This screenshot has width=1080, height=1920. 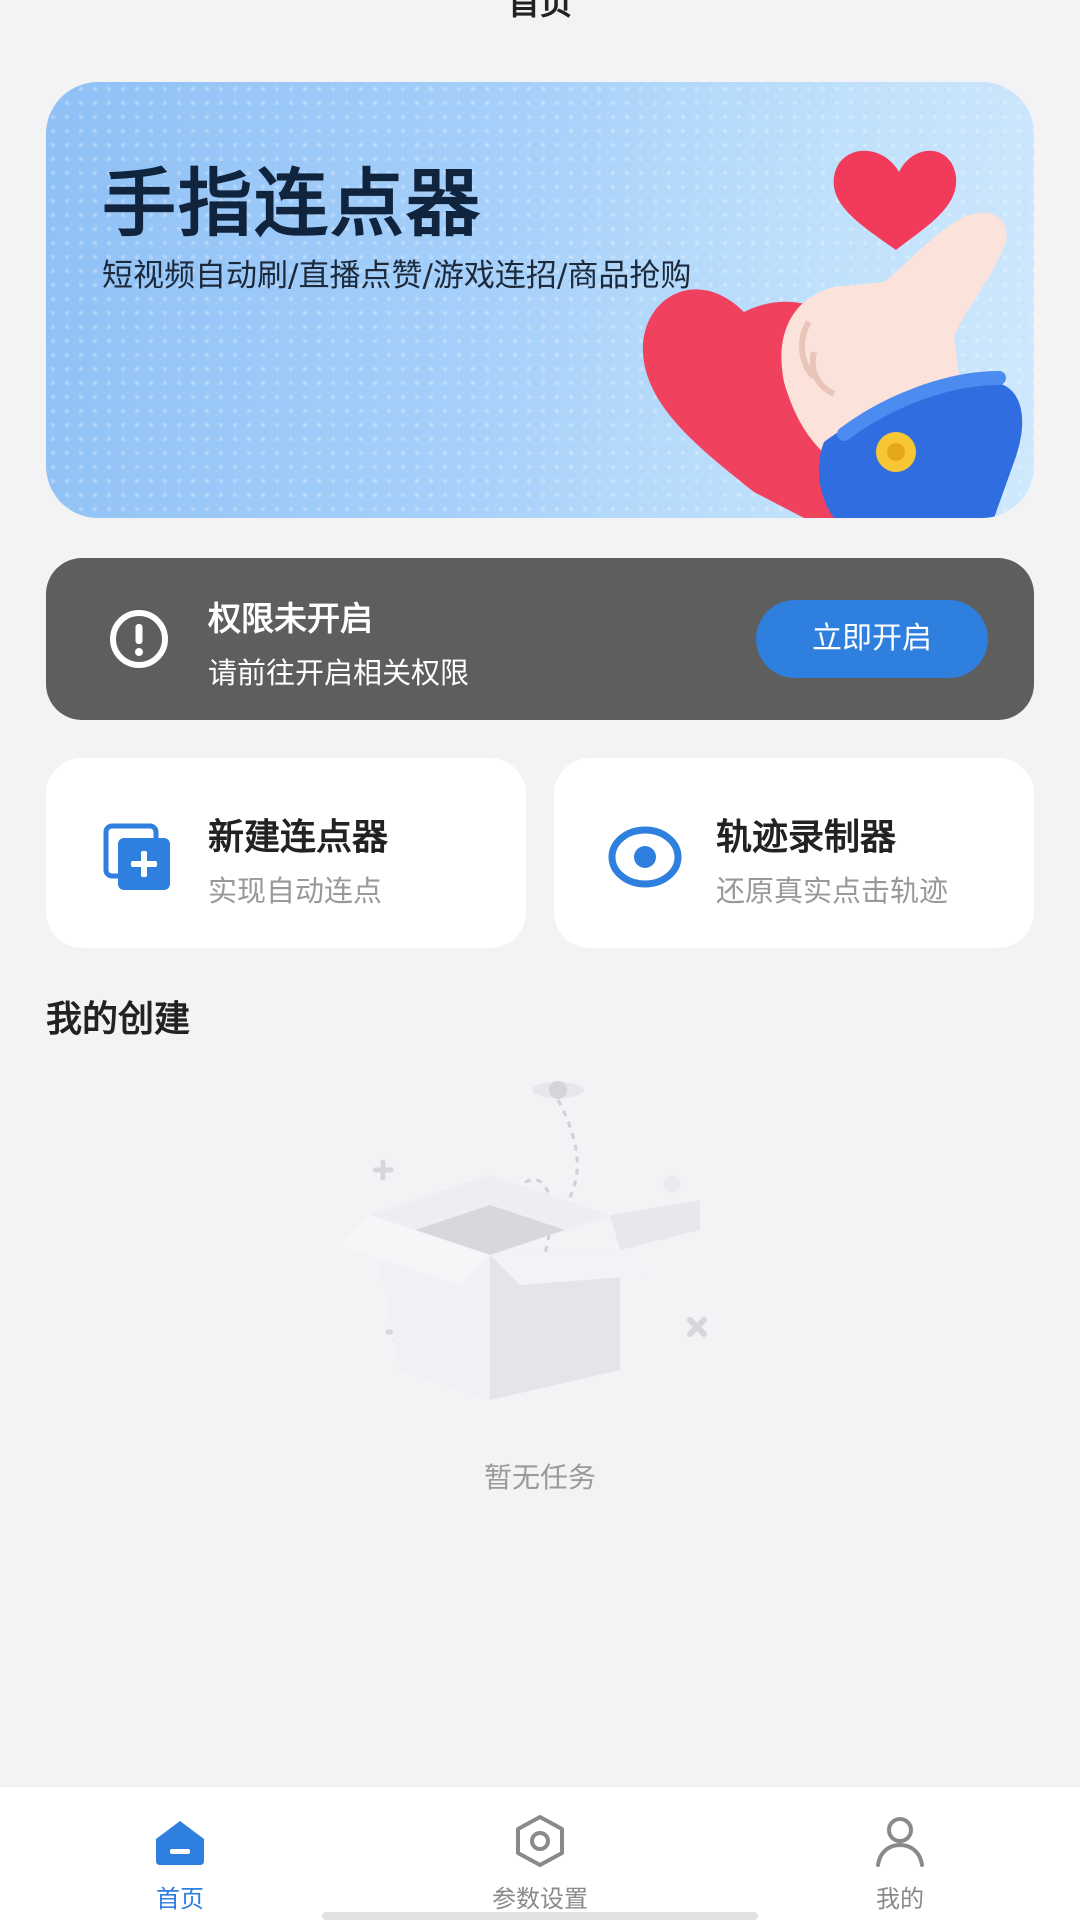 What do you see at coordinates (900, 1899) in the screenshot?
I see `nav-label-profile: 我的` at bounding box center [900, 1899].